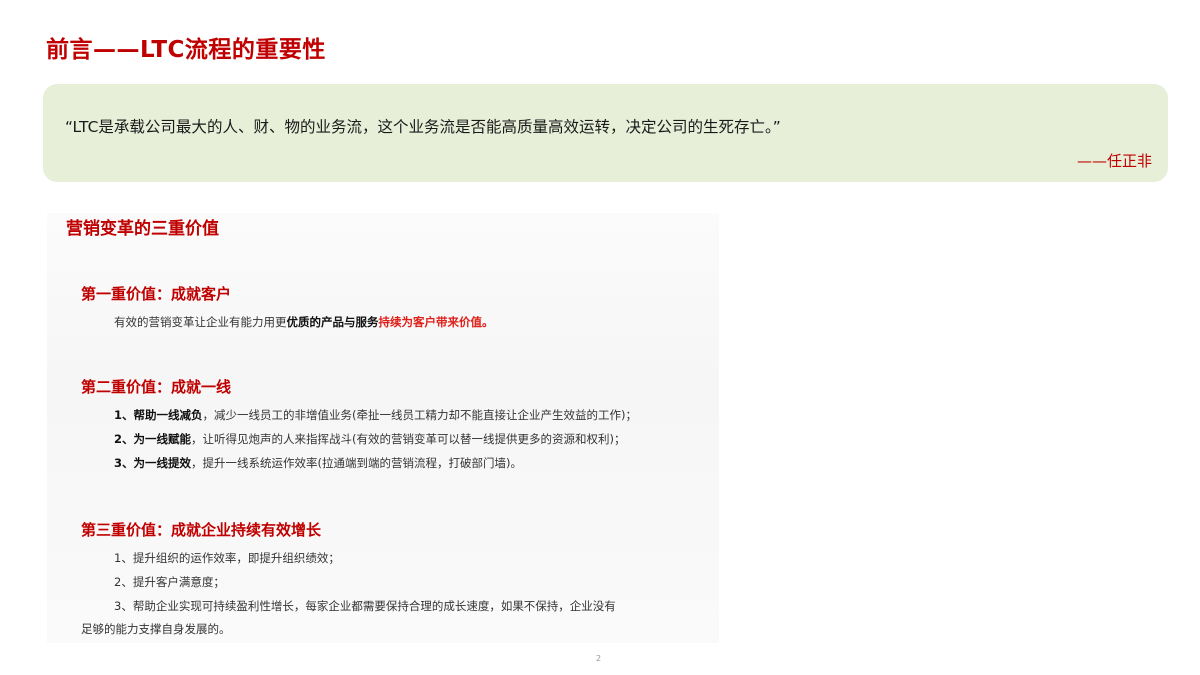  Describe the element at coordinates (227, 558) in the screenshot. I see `value3-item-1: 1、提升组织的运作效率，即提升组织绩效；` at that location.